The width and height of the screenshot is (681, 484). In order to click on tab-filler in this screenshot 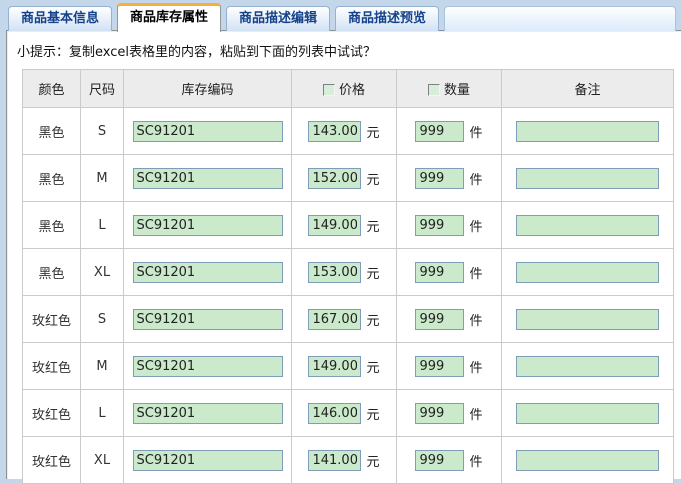, I will do `click(560, 18)`.